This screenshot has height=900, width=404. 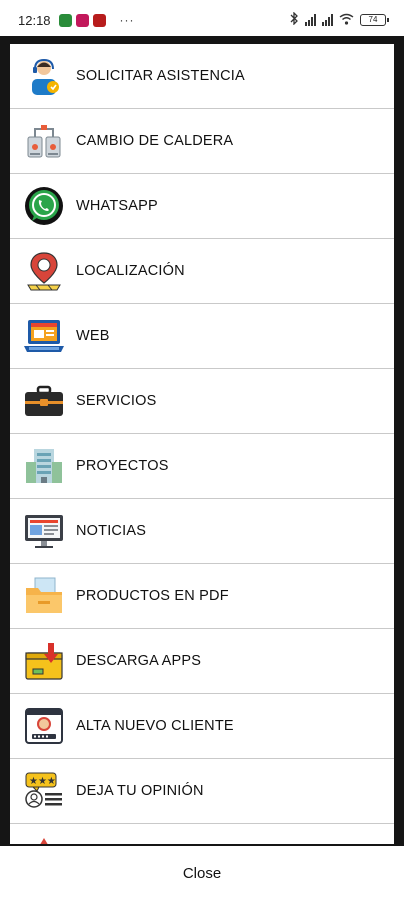 What do you see at coordinates (202, 206) in the screenshot?
I see `menu-item-whatsapp: WHATSAPP` at bounding box center [202, 206].